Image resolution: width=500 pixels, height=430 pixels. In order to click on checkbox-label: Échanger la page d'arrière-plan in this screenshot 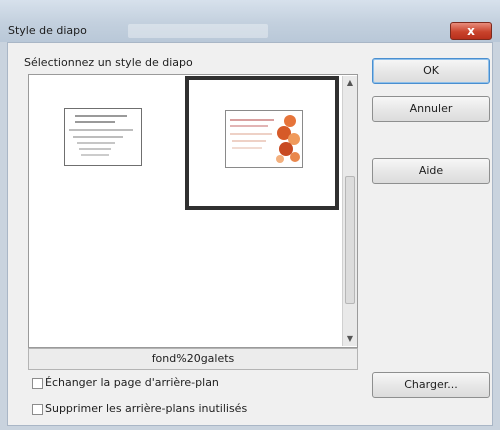, I will do `click(132, 382)`.